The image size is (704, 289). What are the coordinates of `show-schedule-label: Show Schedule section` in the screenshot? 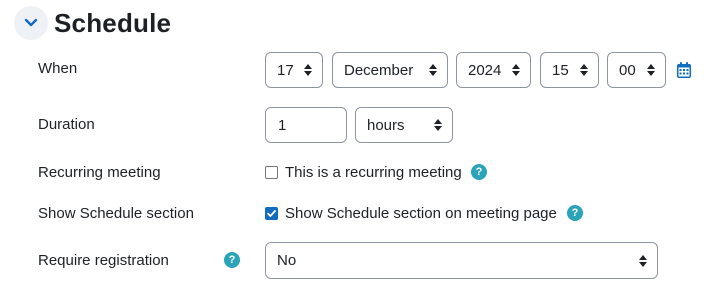 It's located at (116, 213).